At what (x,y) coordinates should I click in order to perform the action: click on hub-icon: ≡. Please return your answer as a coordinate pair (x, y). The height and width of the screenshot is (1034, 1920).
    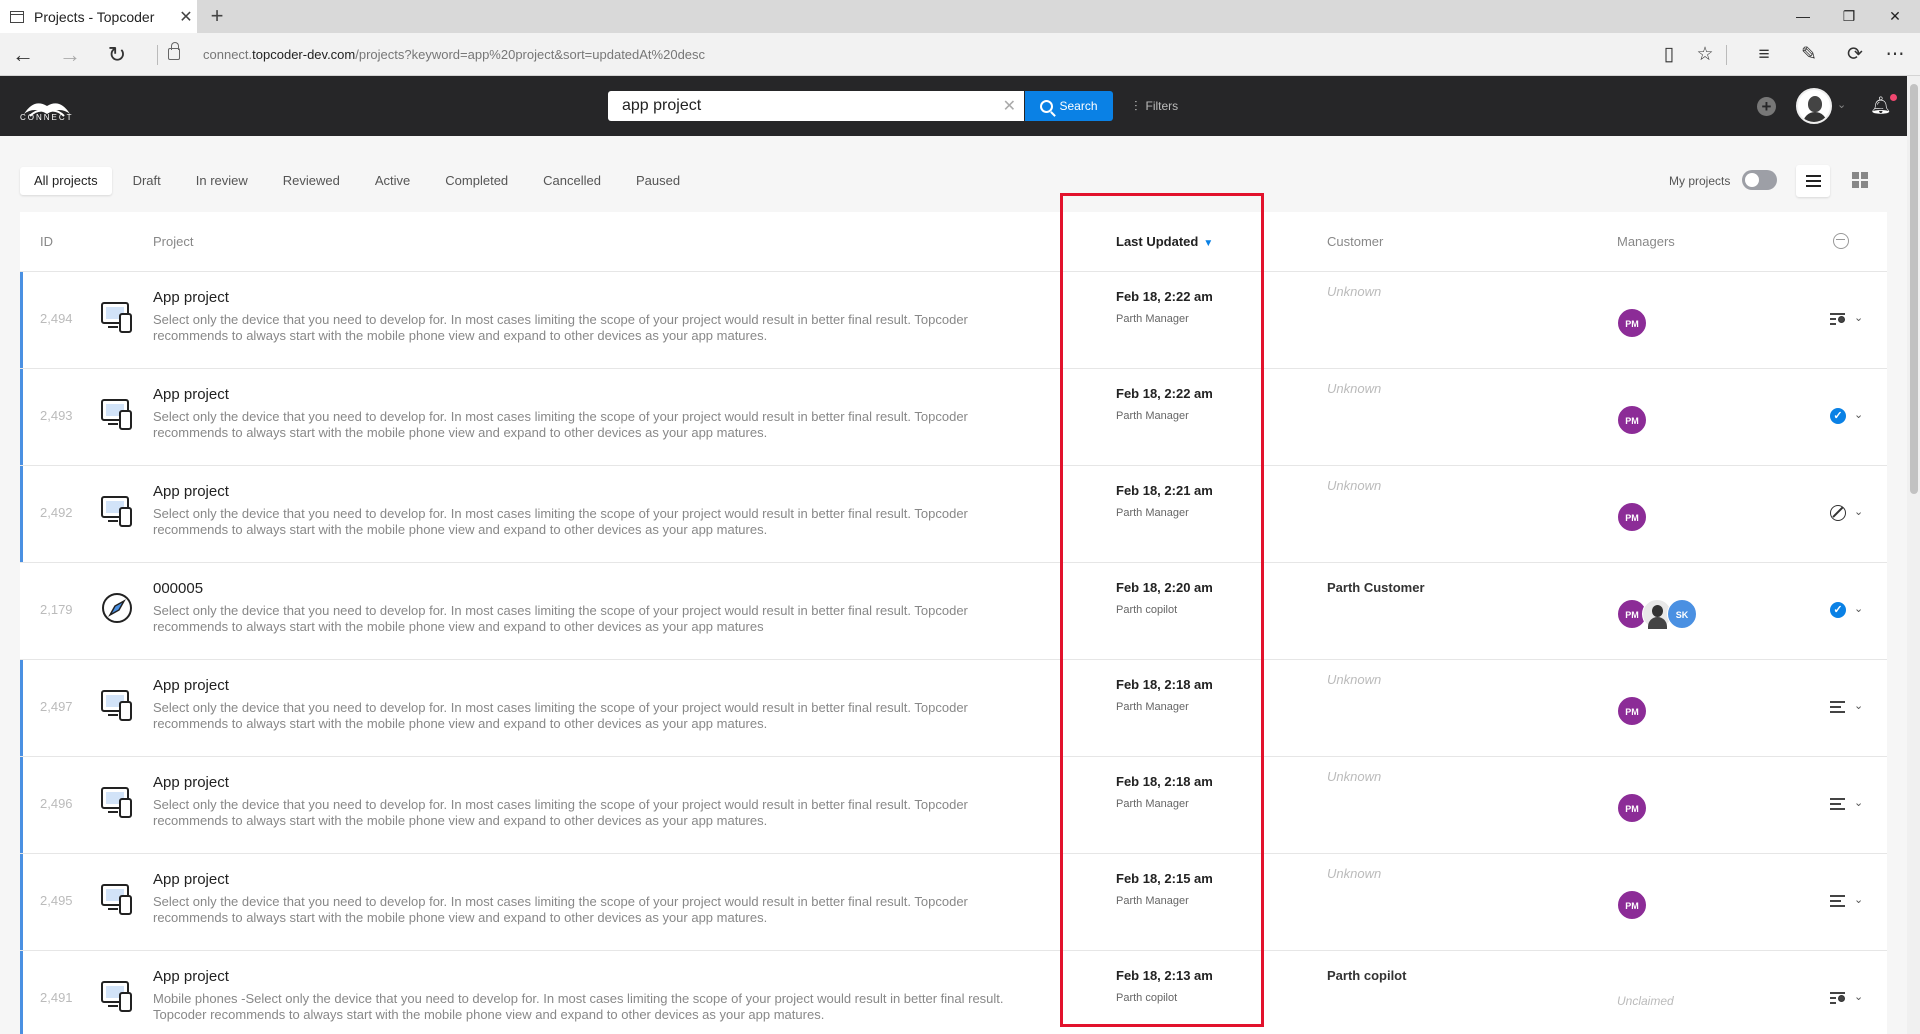
    Looking at the image, I should click on (1764, 55).